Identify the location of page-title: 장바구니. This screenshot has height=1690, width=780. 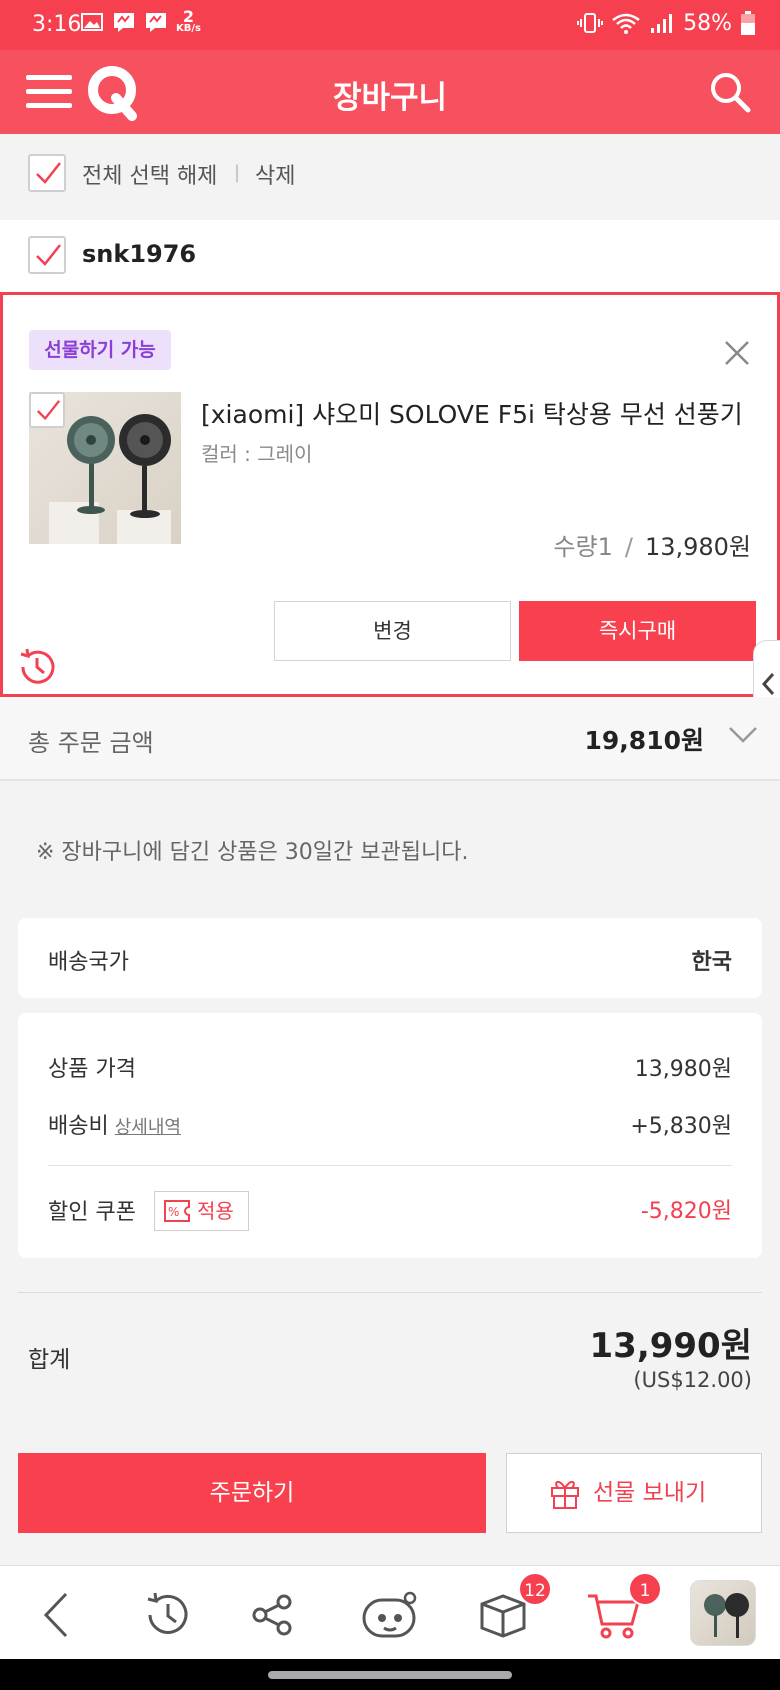
(390, 98).